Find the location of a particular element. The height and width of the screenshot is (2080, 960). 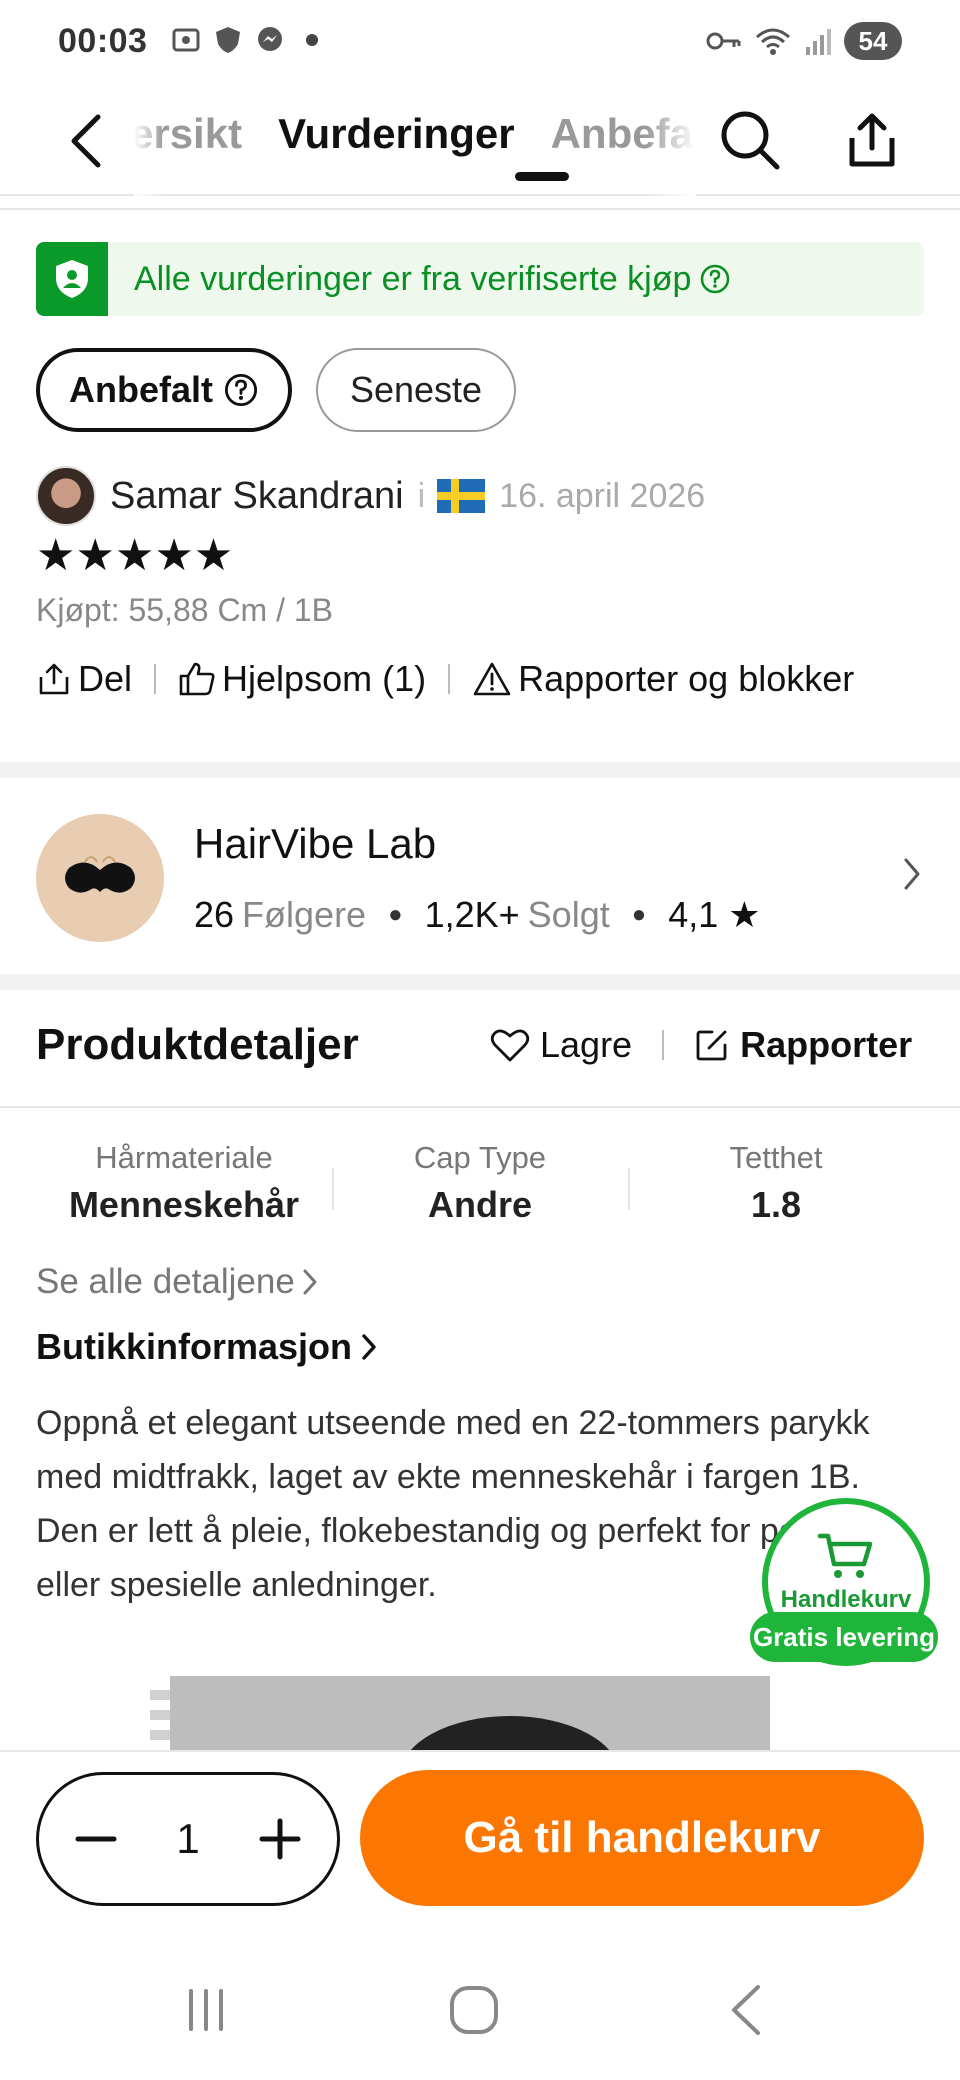

cart-icon is located at coordinates (845, 1555).